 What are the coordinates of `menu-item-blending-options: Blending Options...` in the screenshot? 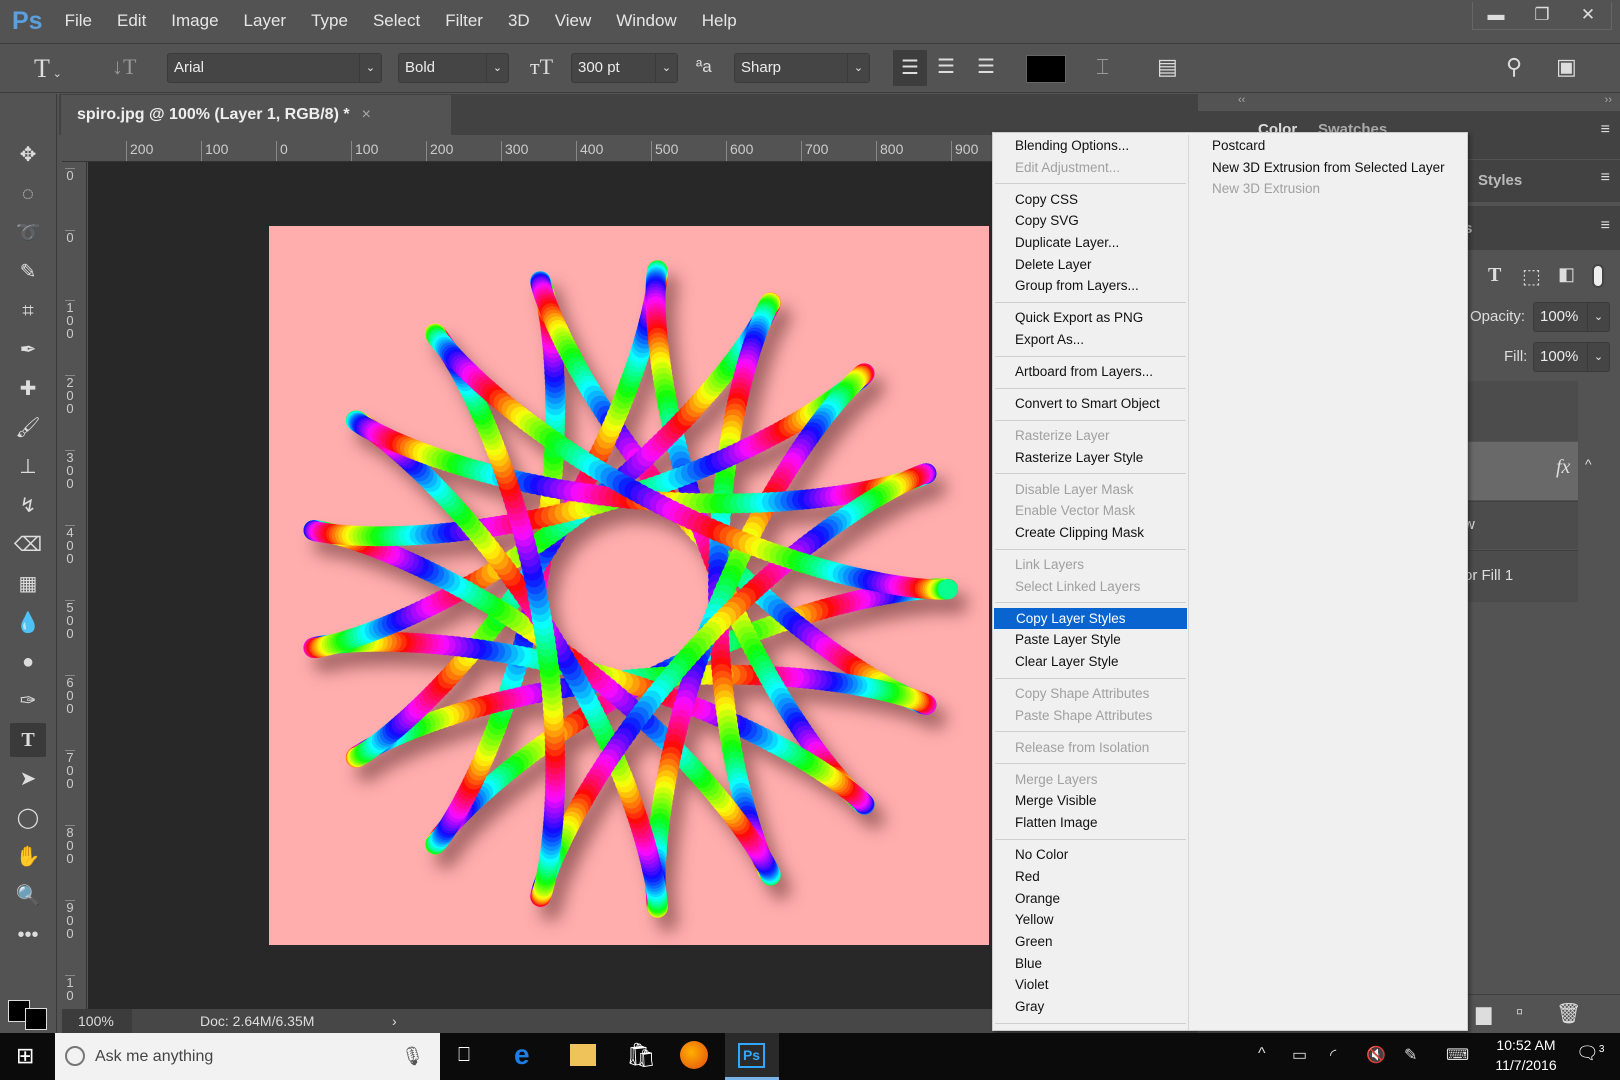 It's located at (1090, 146).